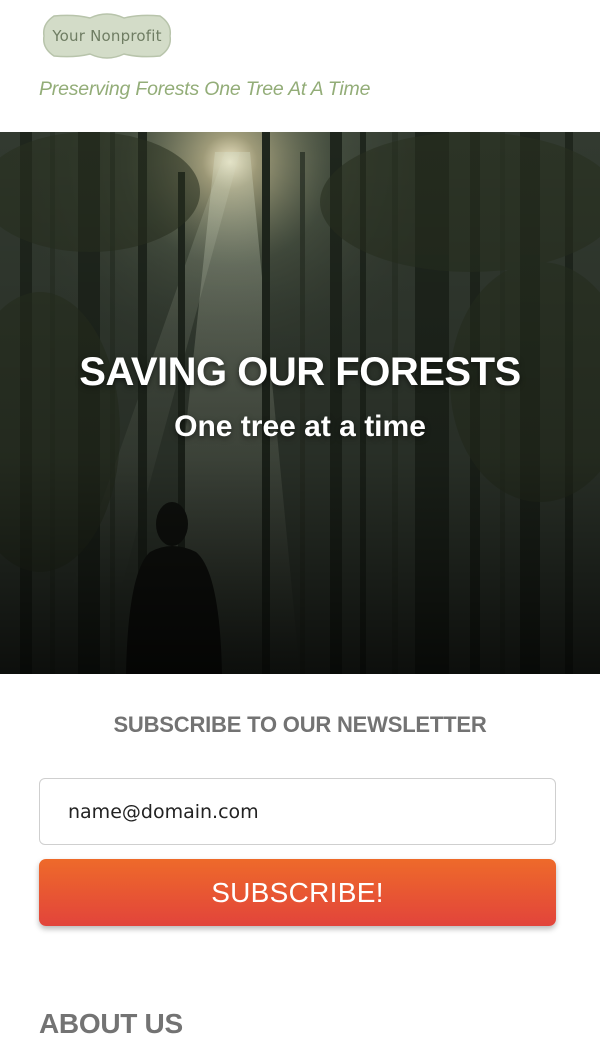 This screenshot has height=1046, width=600. What do you see at coordinates (300, 724) in the screenshot?
I see `newsletter-heading: SUBSCRIBE TO OUR NEWSLETTER` at bounding box center [300, 724].